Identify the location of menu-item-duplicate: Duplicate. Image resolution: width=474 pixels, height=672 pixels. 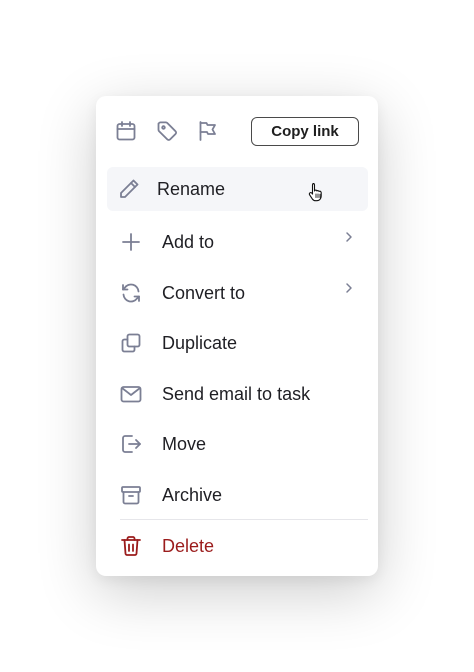
(237, 343).